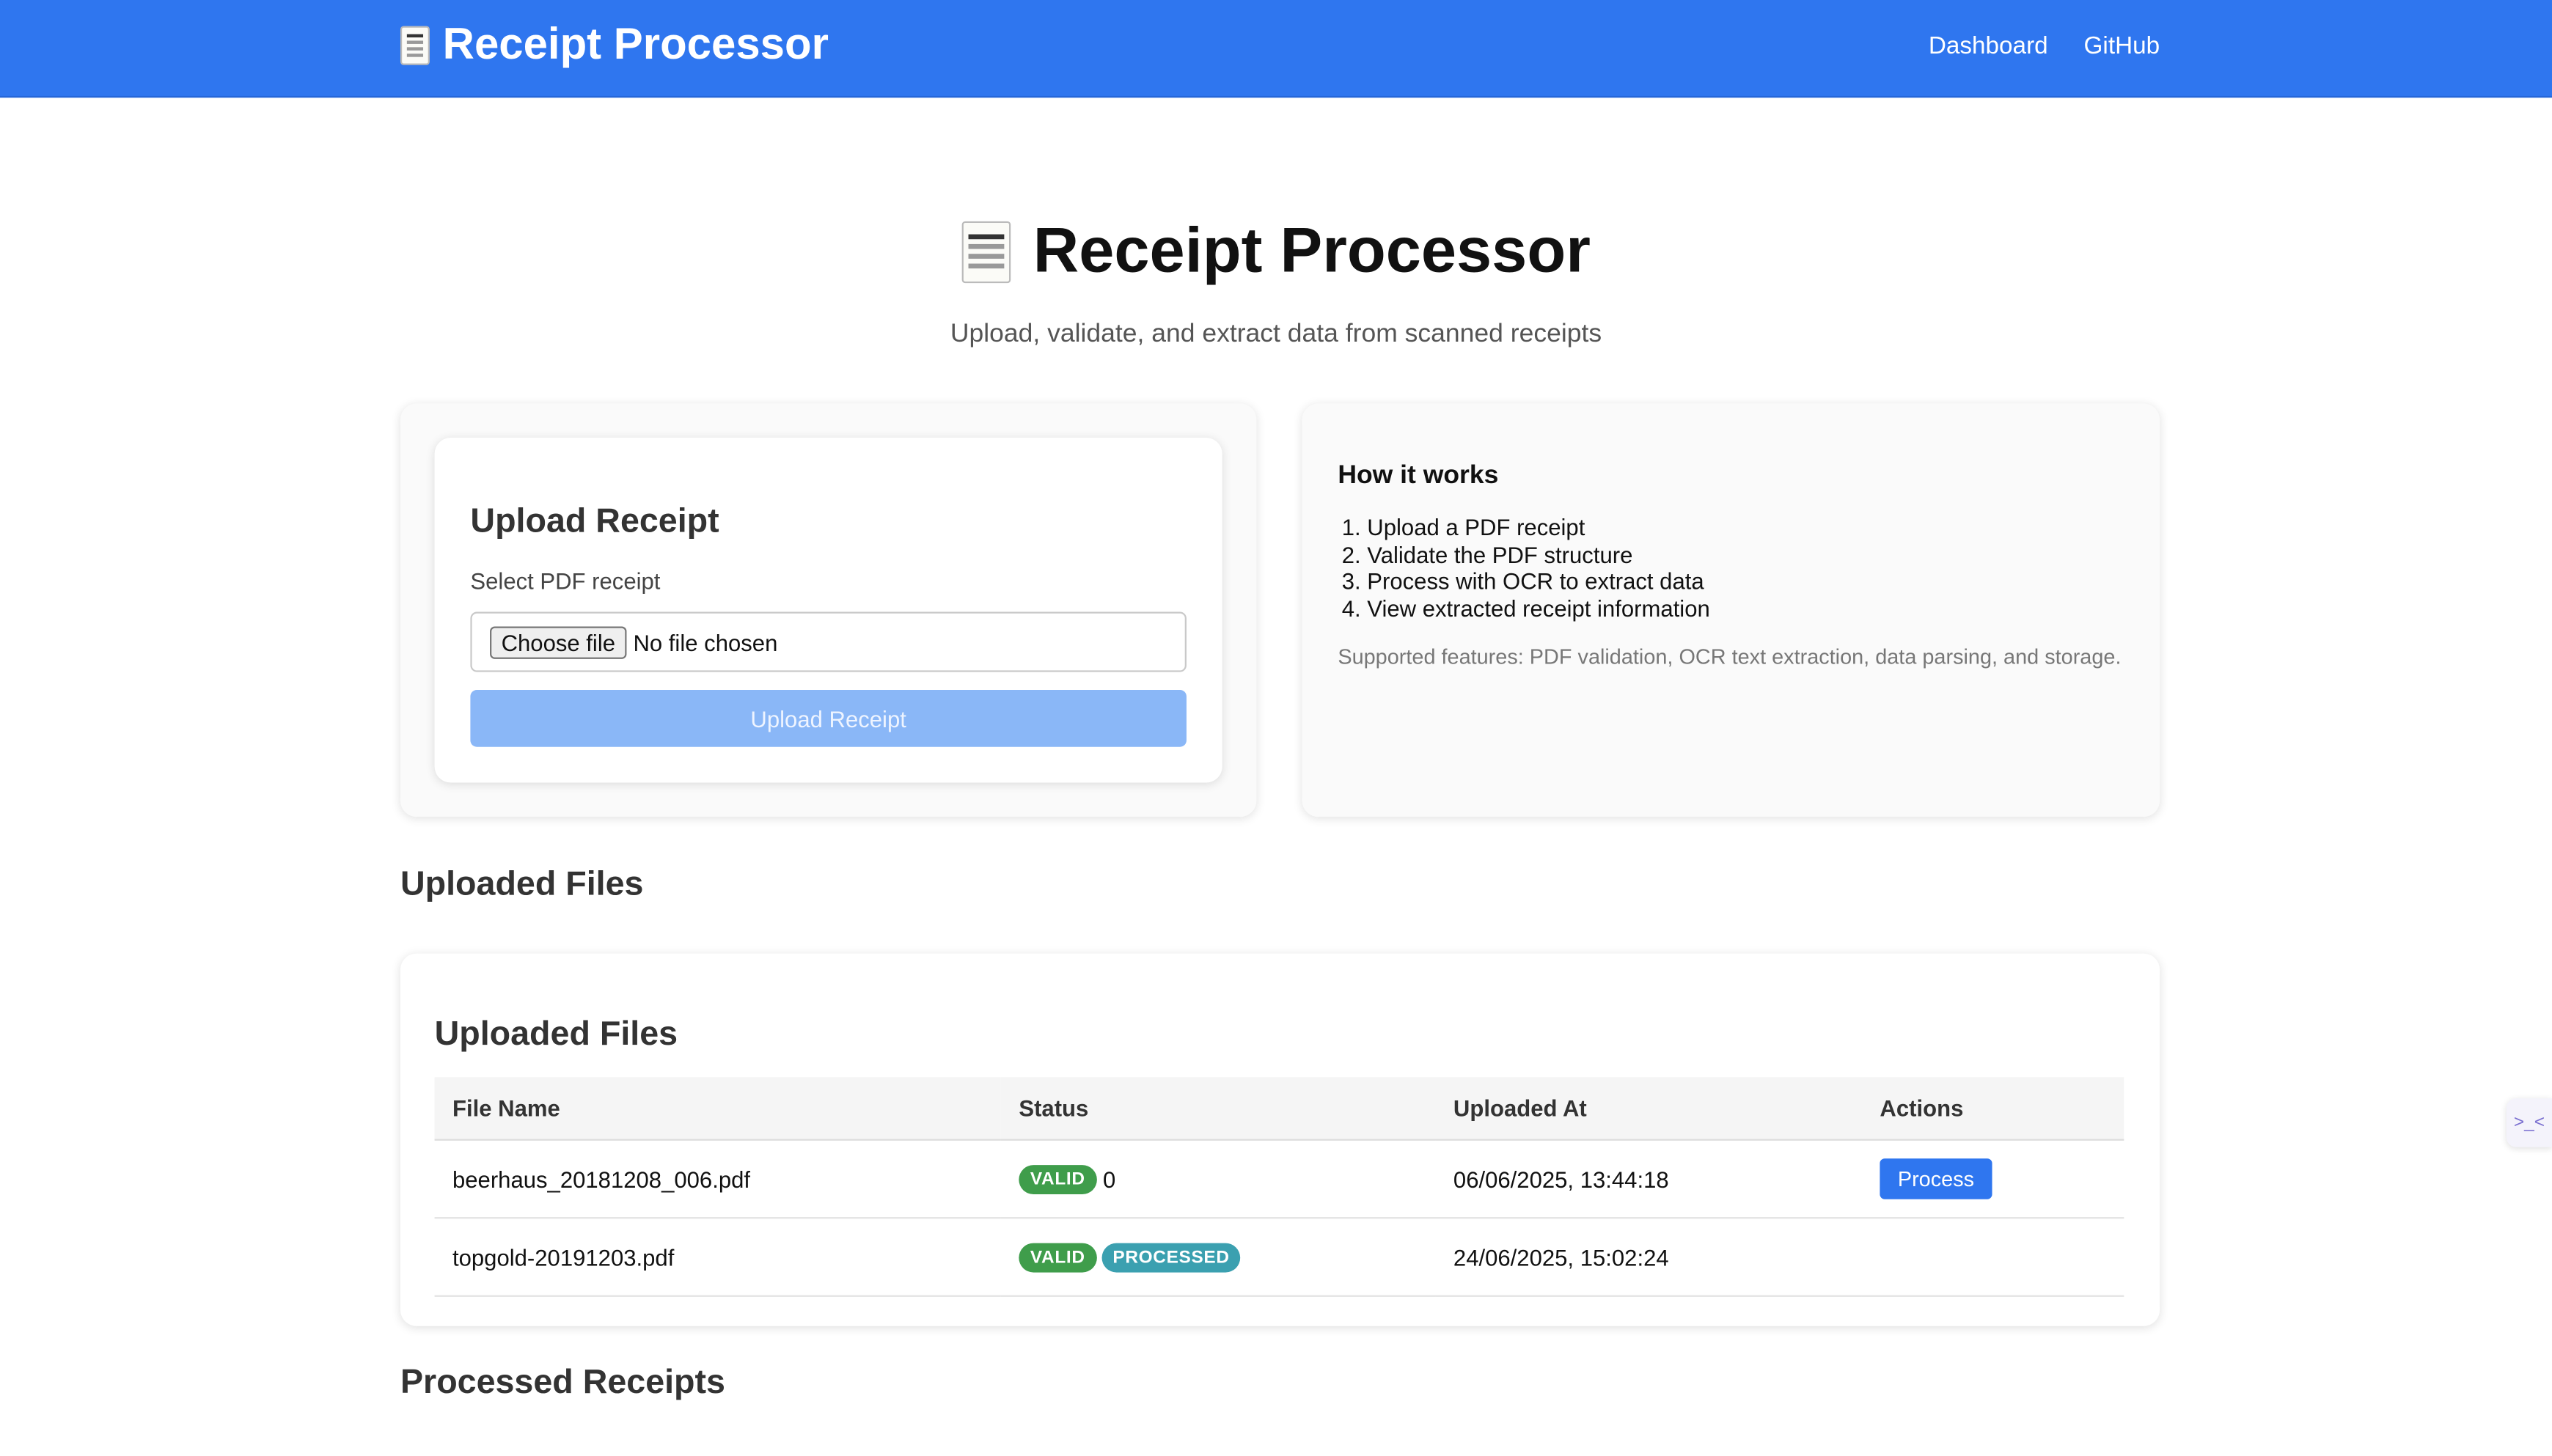 This screenshot has height=1456, width=2552. I want to click on column-header: Uploaded At, so click(1648, 1109).